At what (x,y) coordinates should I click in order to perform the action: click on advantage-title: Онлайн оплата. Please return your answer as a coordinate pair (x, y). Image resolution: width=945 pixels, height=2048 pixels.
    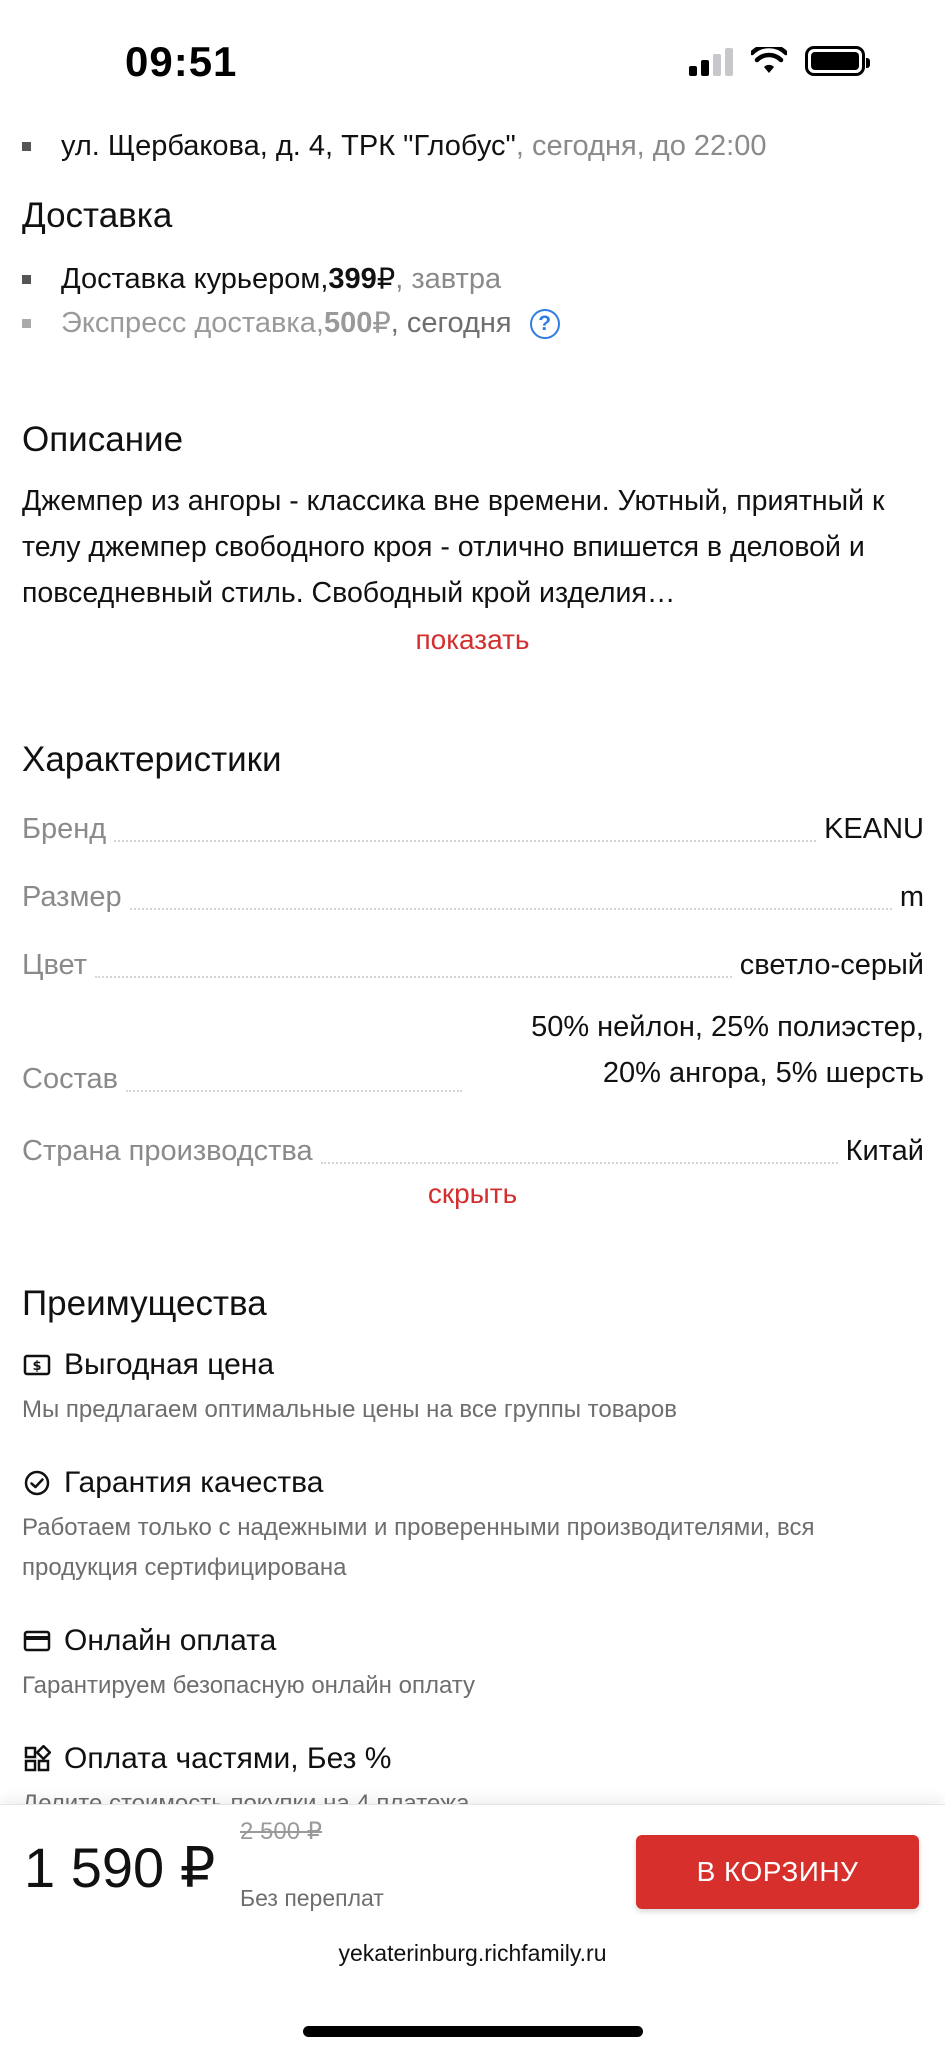
    Looking at the image, I should click on (149, 1641).